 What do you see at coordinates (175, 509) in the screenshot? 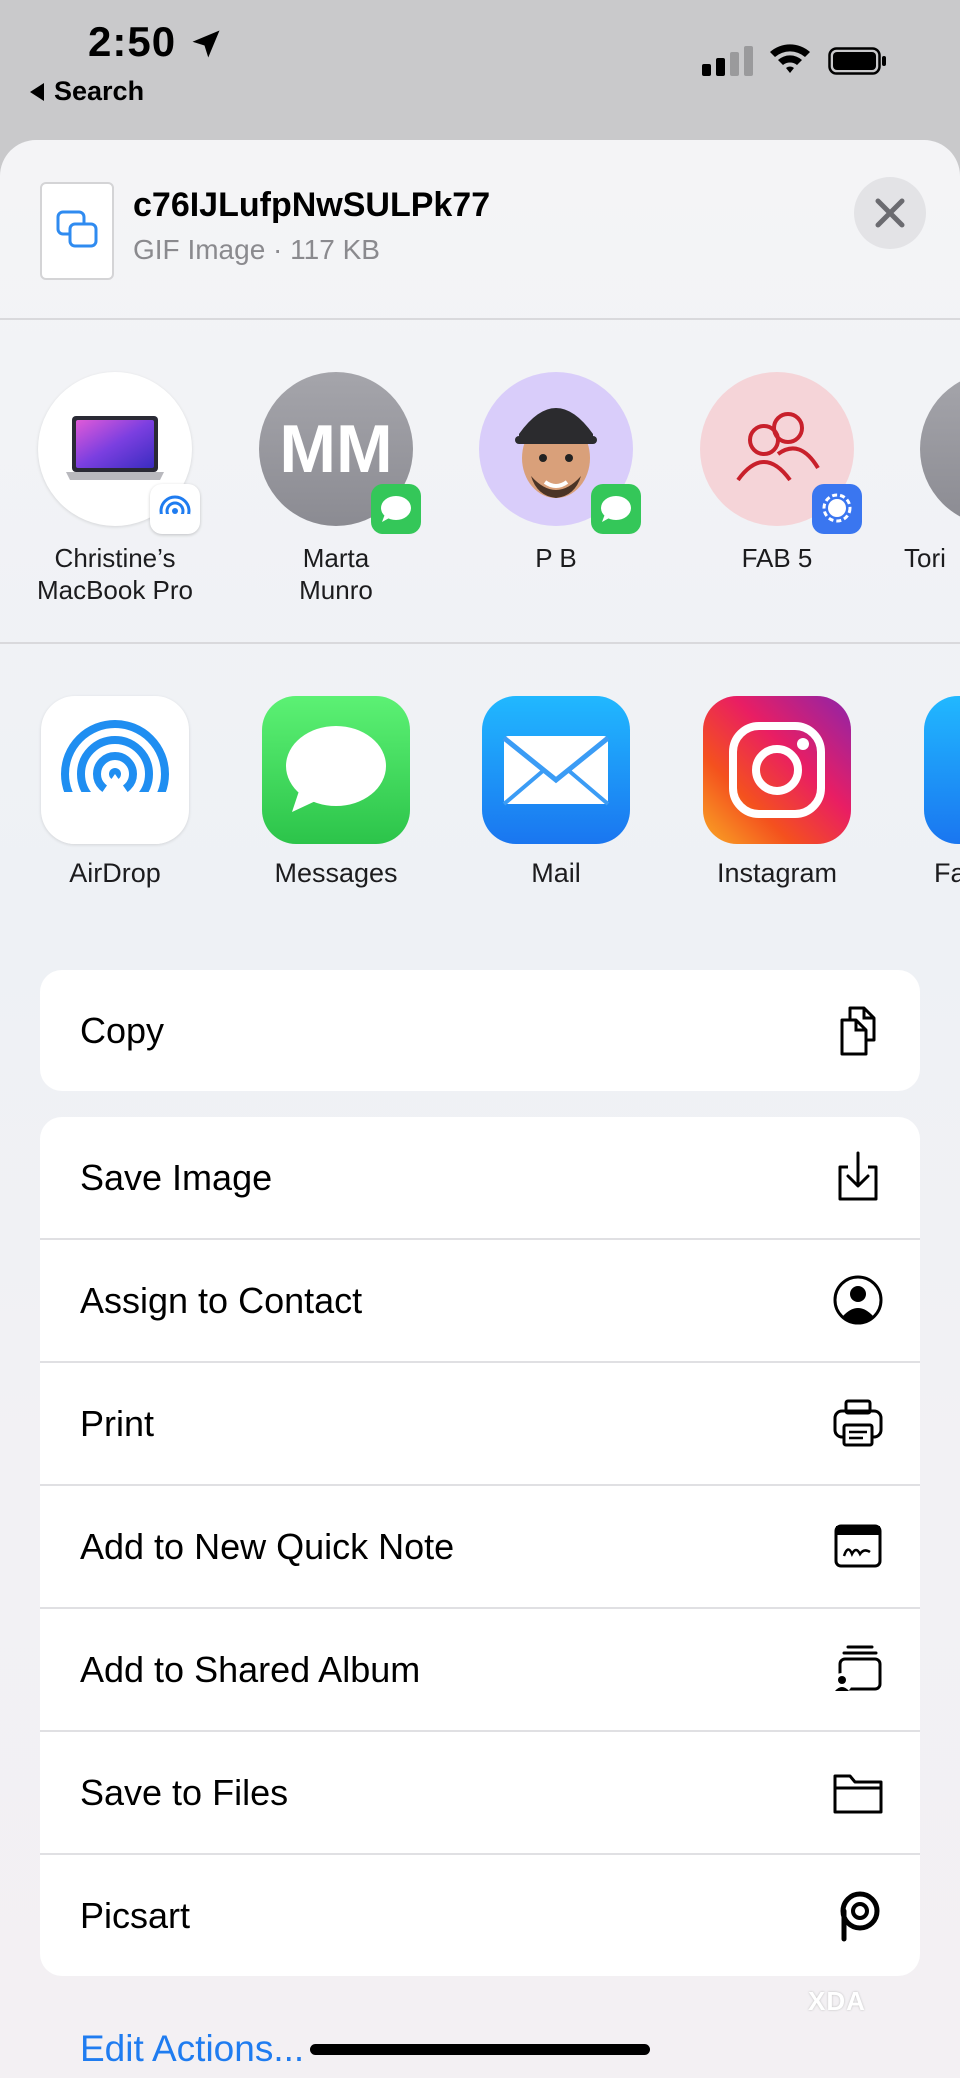
I see `airdrop-badge-icon` at bounding box center [175, 509].